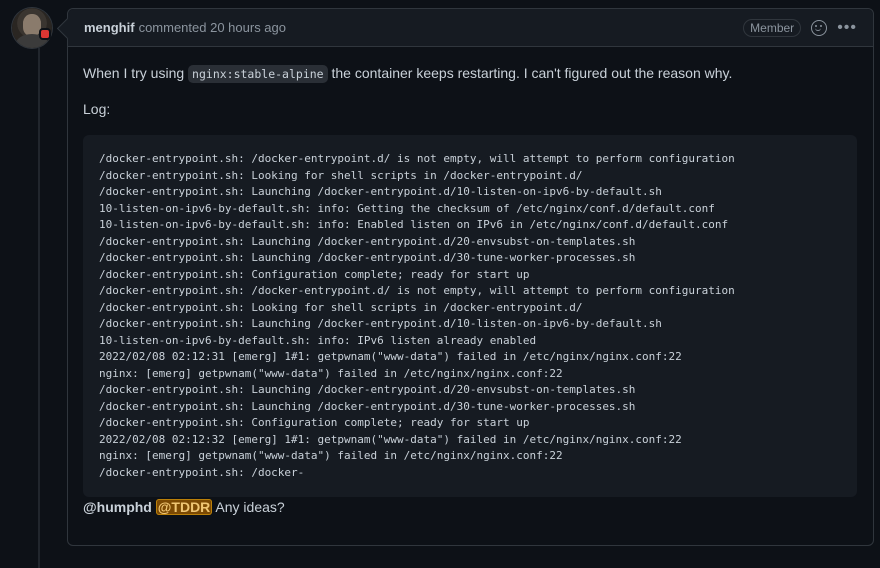 This screenshot has height=568, width=880. What do you see at coordinates (184, 507) in the screenshot?
I see `mention-tddr: @TDDR` at bounding box center [184, 507].